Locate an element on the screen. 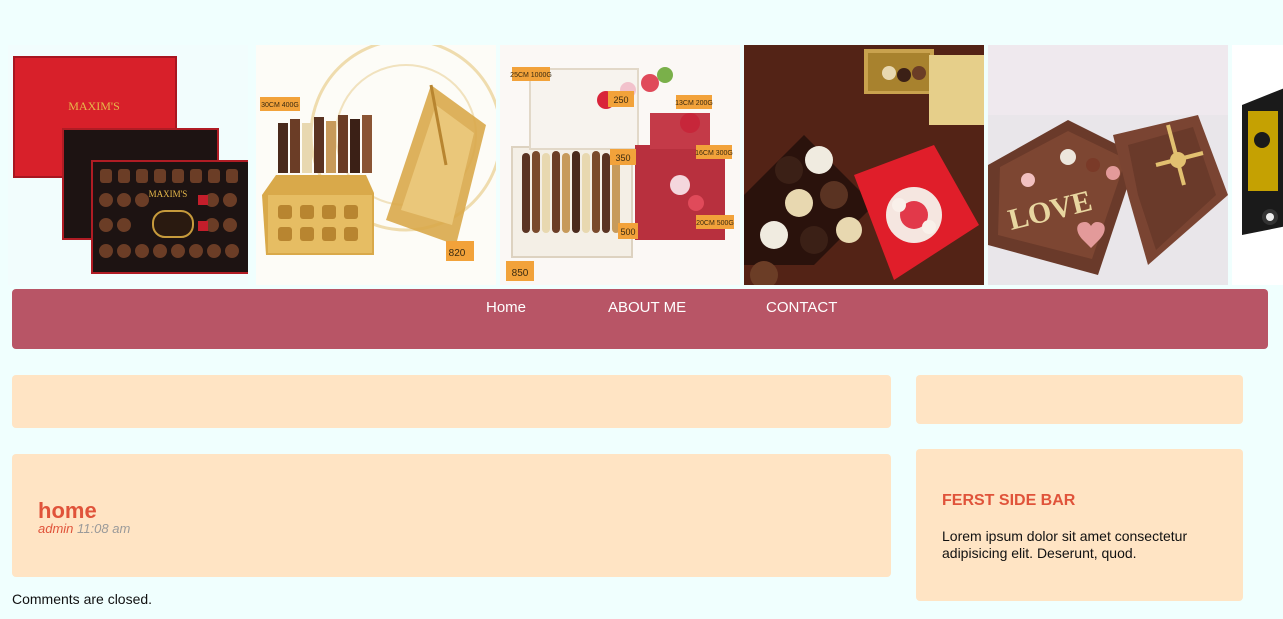 This screenshot has height=619, width=1283. svg-text: 350 is located at coordinates (622, 158).